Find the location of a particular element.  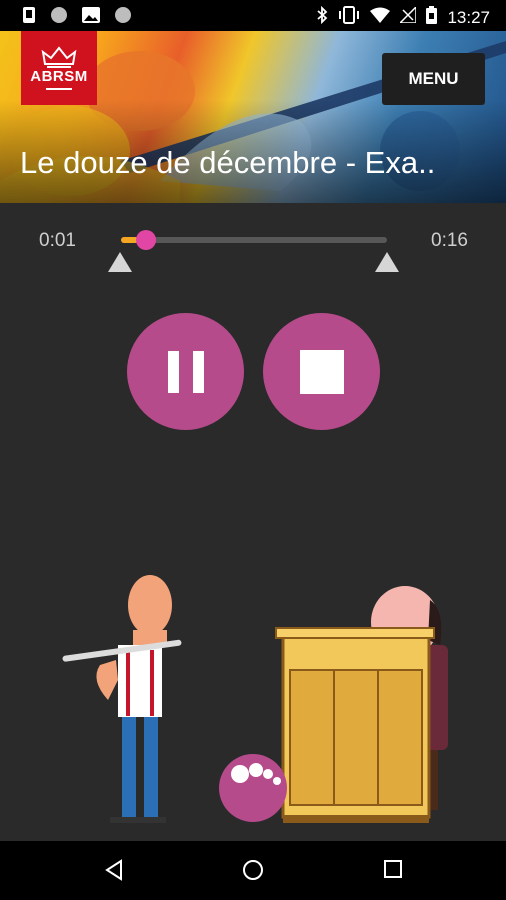

status-bar: 13:27 is located at coordinates (253, 15).